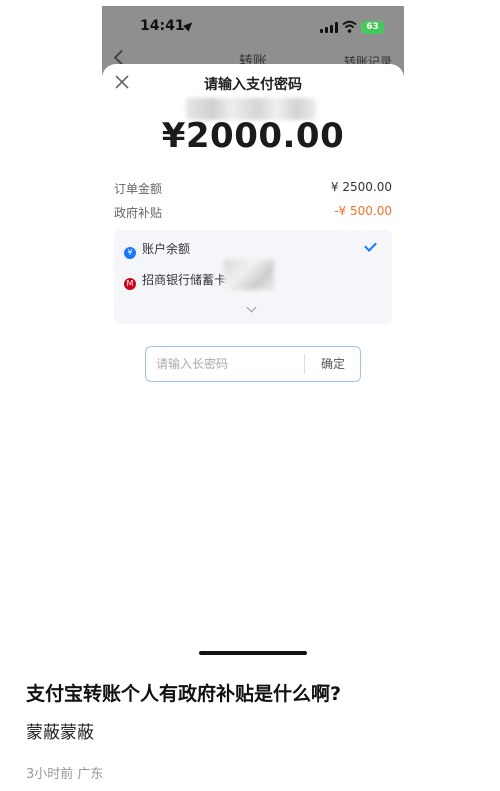 Image resolution: width=500 pixels, height=791 pixels. I want to click on pay-option-bank-card-label: 招商银行储蓄卡, so click(184, 280).